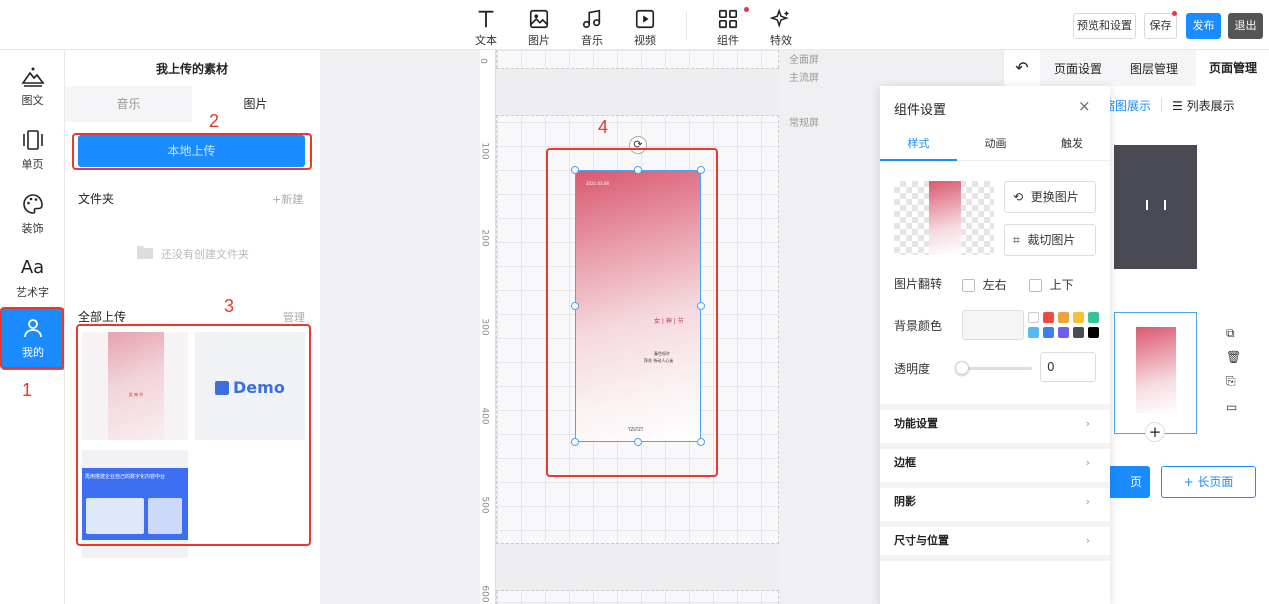 Image resolution: width=1269 pixels, height=604 pixels. What do you see at coordinates (645, 40) in the screenshot?
I see `tool-video-label: 视频` at bounding box center [645, 40].